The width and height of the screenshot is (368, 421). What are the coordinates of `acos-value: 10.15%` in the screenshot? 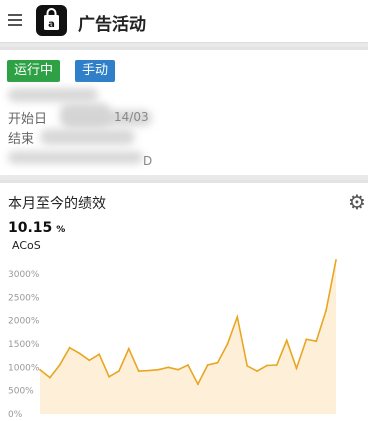 It's located at (37, 228).